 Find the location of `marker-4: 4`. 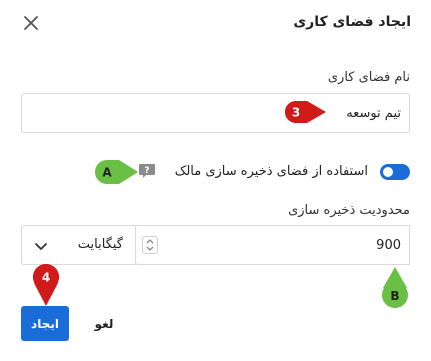

marker-4: 4 is located at coordinates (46, 285).